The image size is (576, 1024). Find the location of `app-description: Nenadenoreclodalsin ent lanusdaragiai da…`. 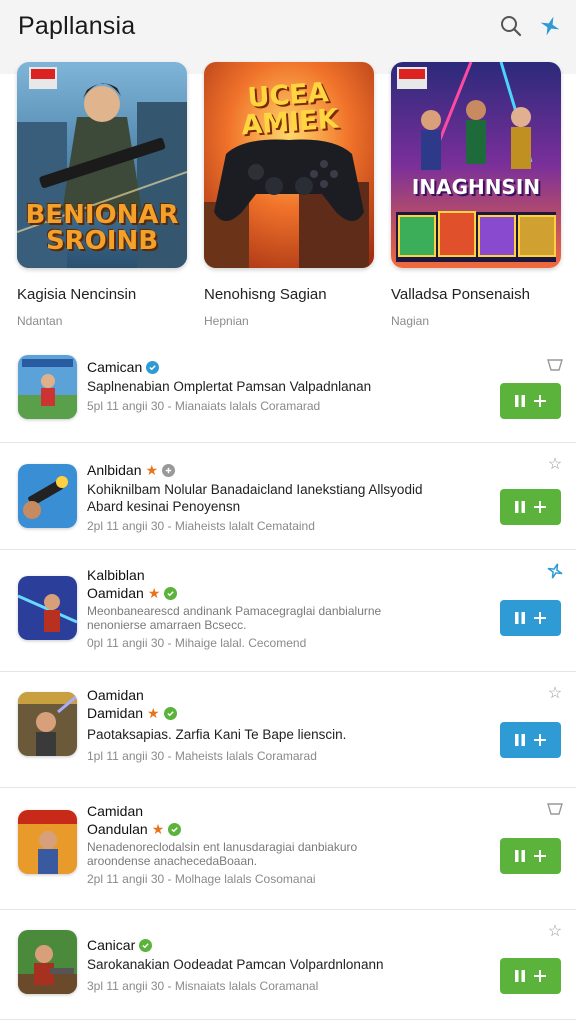

app-description: Nenadenoreclodalsin ent lanusdaragiai da… is located at coordinates (222, 847).